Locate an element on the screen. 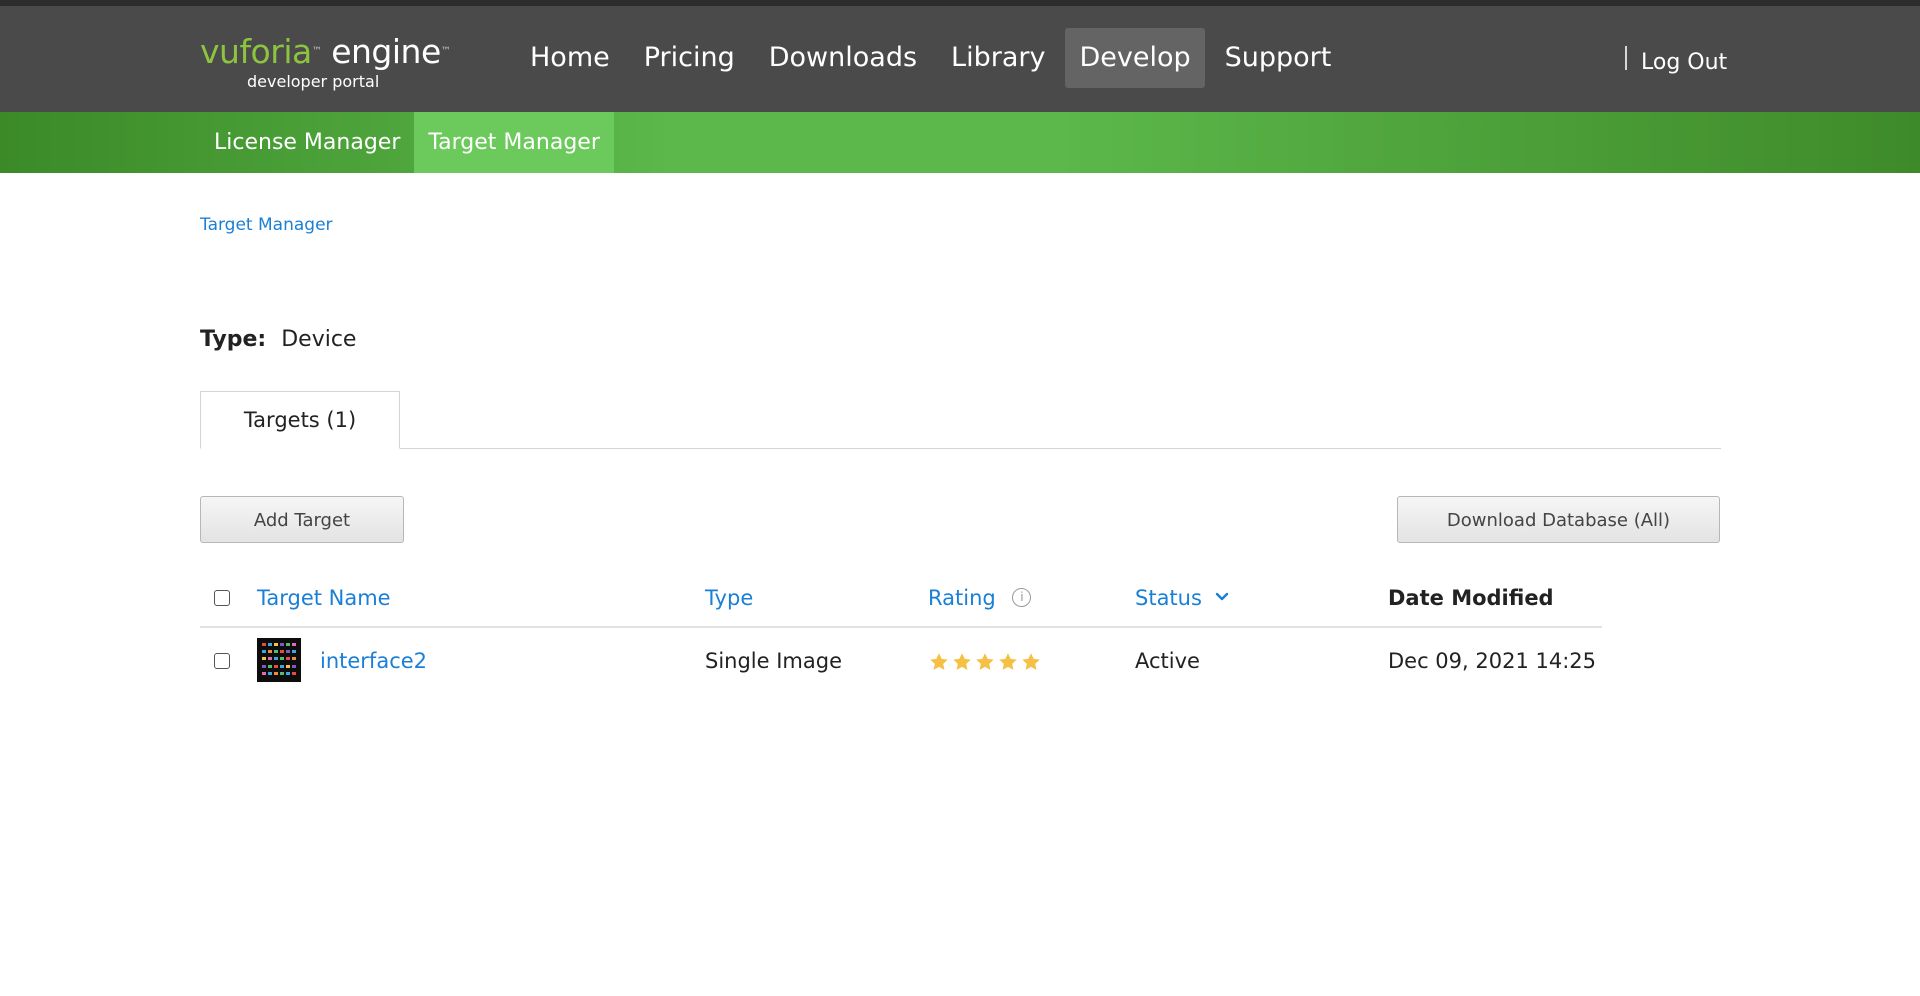 Image resolution: width=1920 pixels, height=996 pixels. column-header-status-label: Status is located at coordinates (1168, 598).